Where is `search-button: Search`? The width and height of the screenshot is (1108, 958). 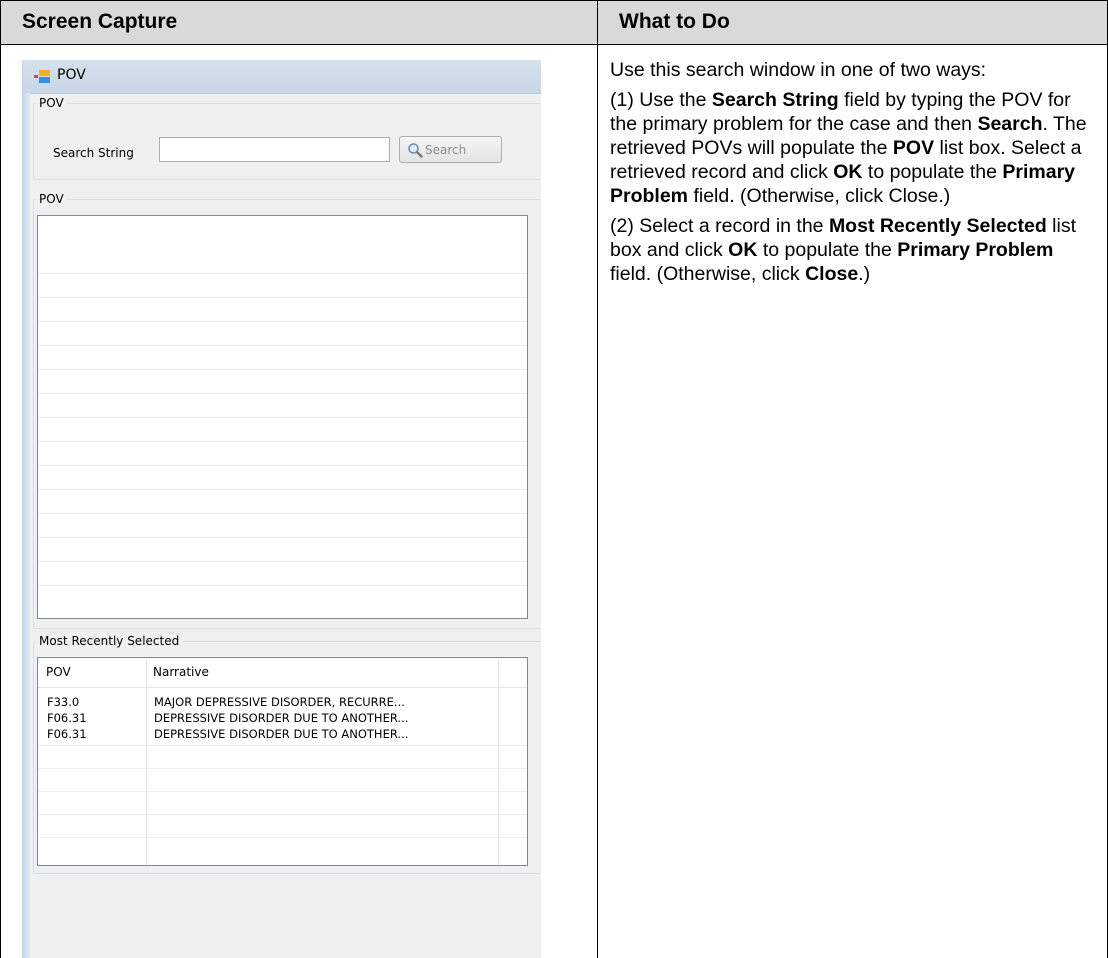 search-button: Search is located at coordinates (450, 149).